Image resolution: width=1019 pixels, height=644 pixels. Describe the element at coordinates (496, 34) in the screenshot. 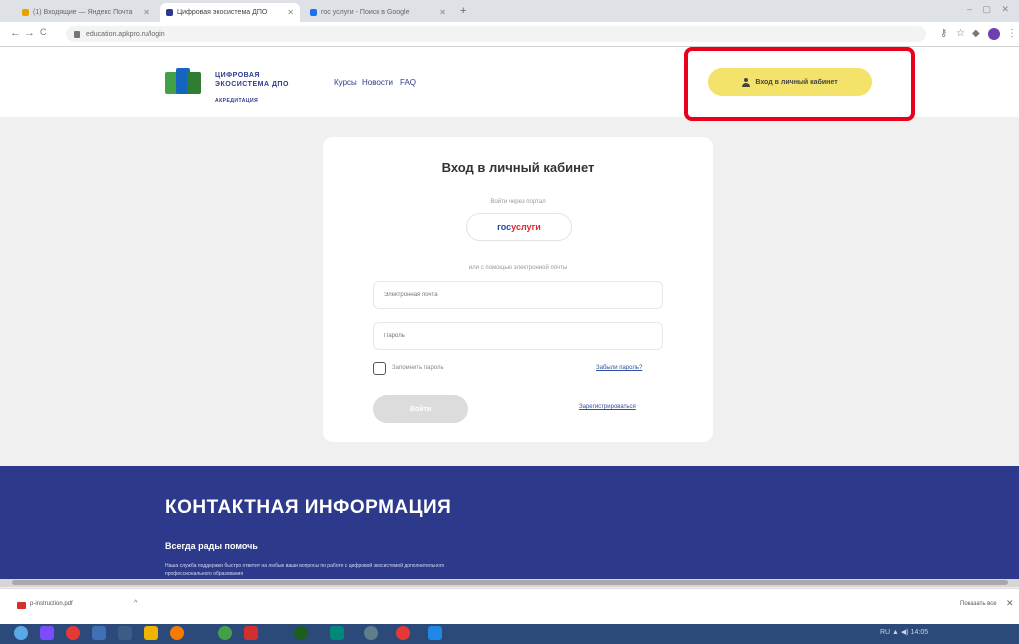

I see `url-field: education.apkpro.ru/login` at that location.